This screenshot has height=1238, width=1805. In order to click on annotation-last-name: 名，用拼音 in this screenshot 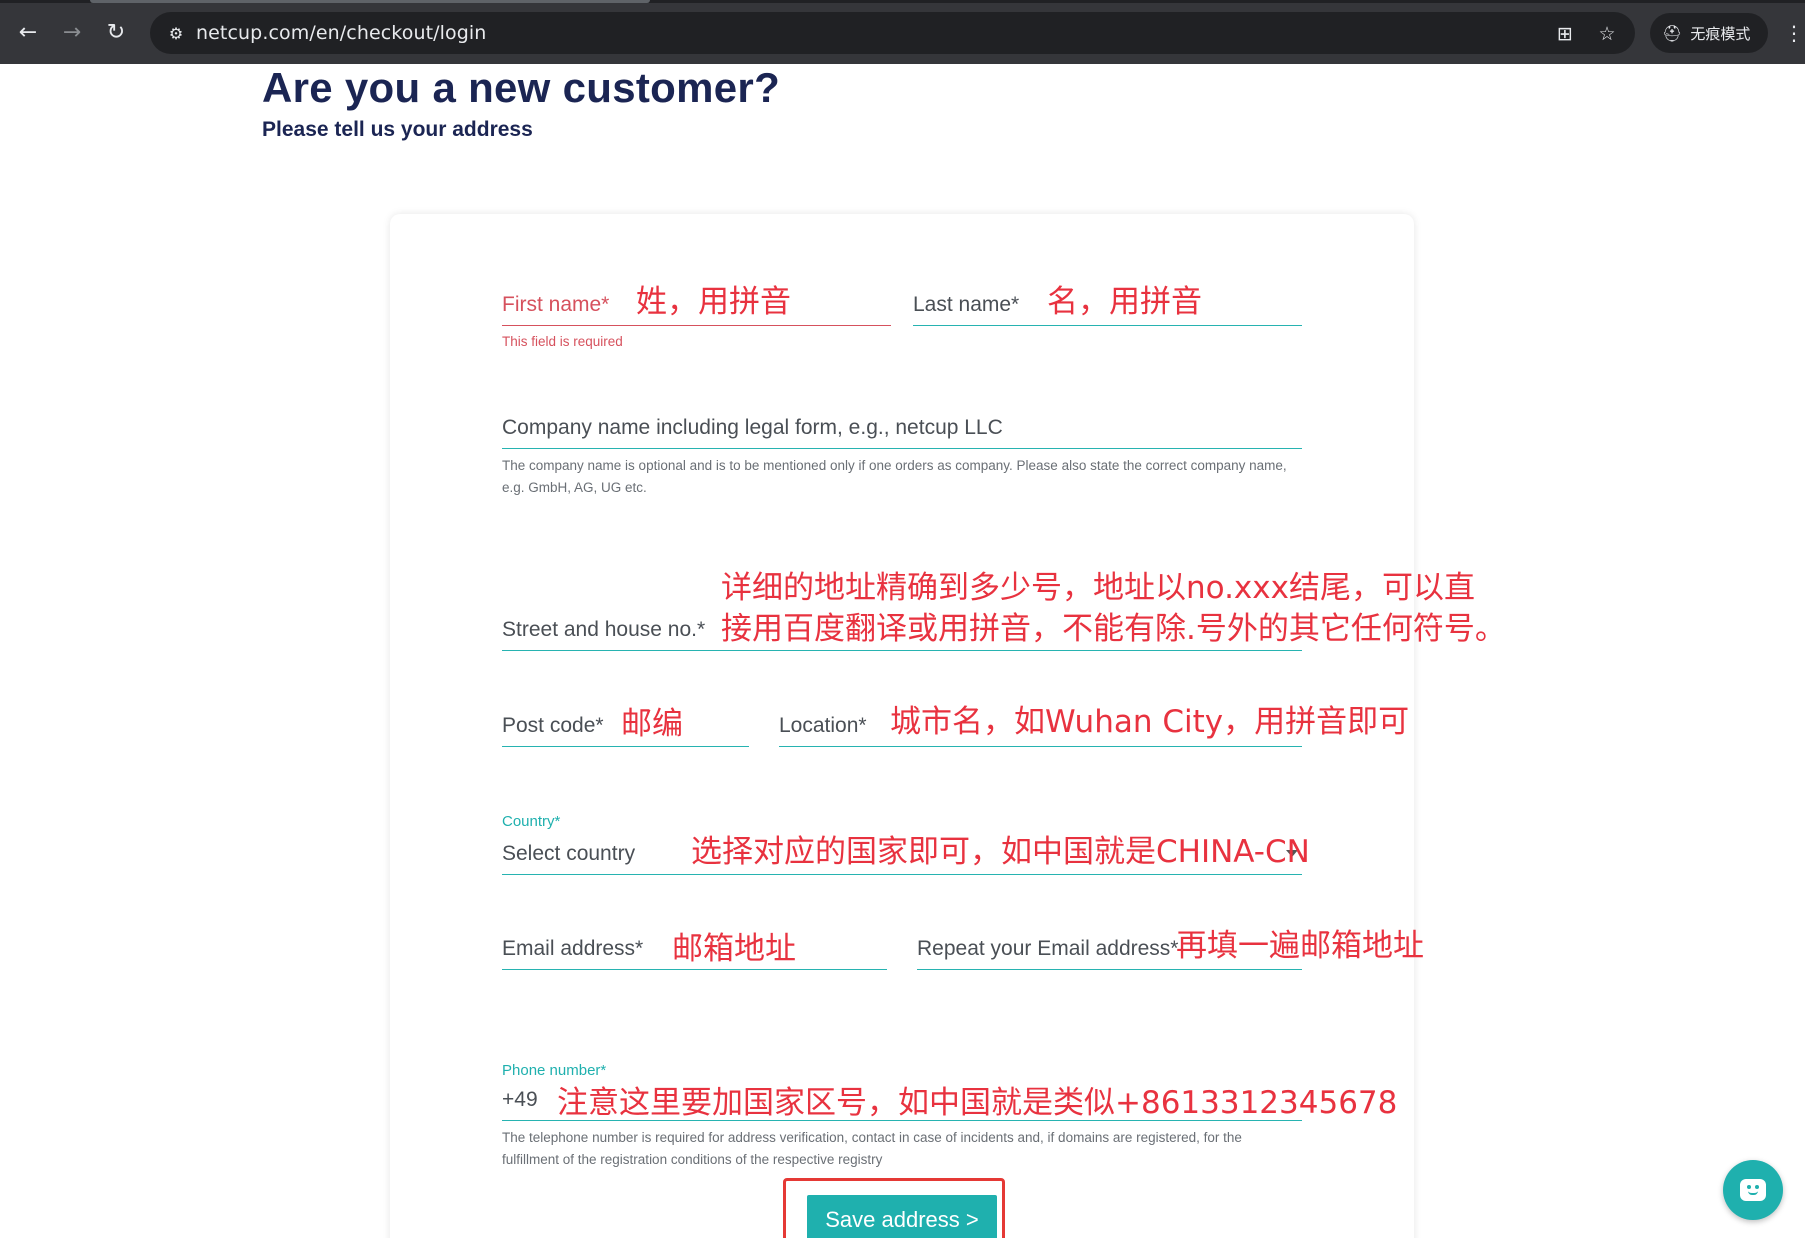, I will do `click(1124, 302)`.